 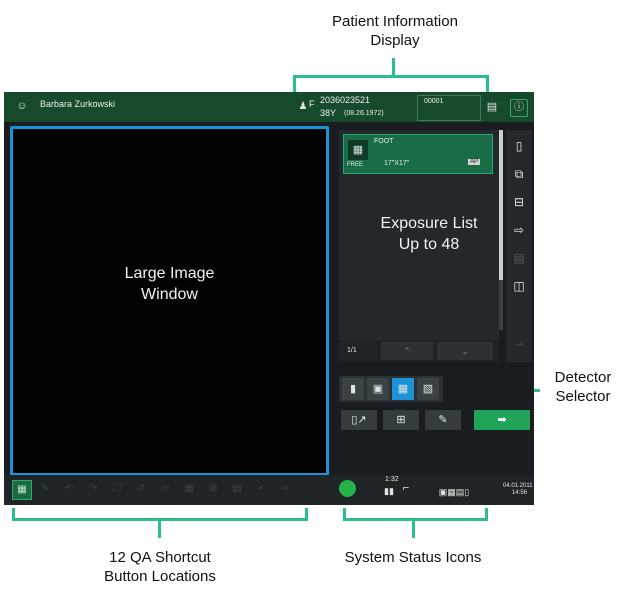 I want to click on grid-button: ⊞, so click(x=401, y=420).